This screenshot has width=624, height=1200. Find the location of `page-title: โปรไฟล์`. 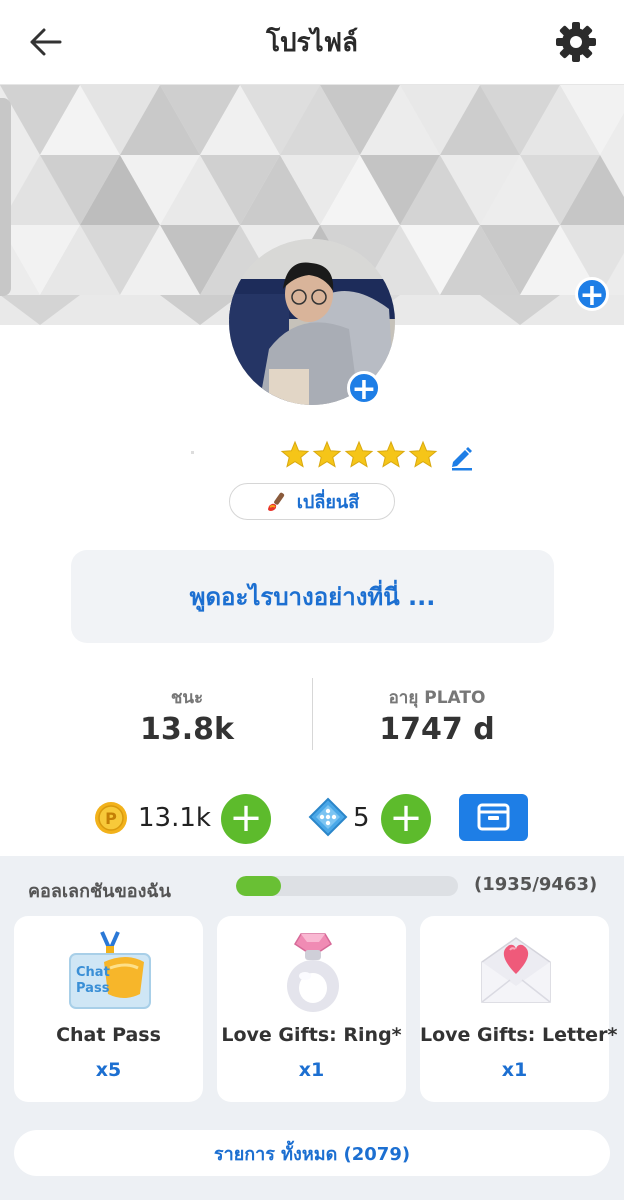

page-title: โปรไฟล์ is located at coordinates (312, 43).